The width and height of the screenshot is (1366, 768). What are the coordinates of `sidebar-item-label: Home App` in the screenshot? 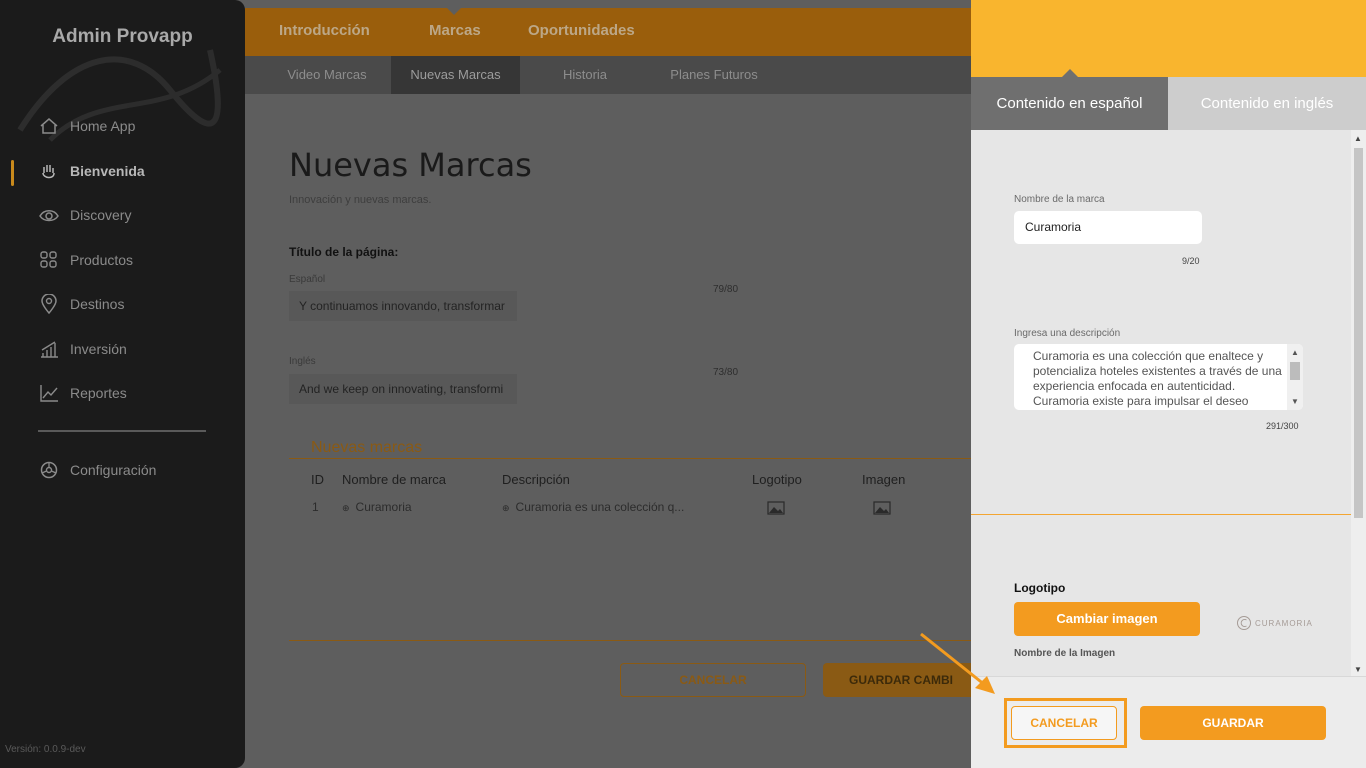 It's located at (103, 126).